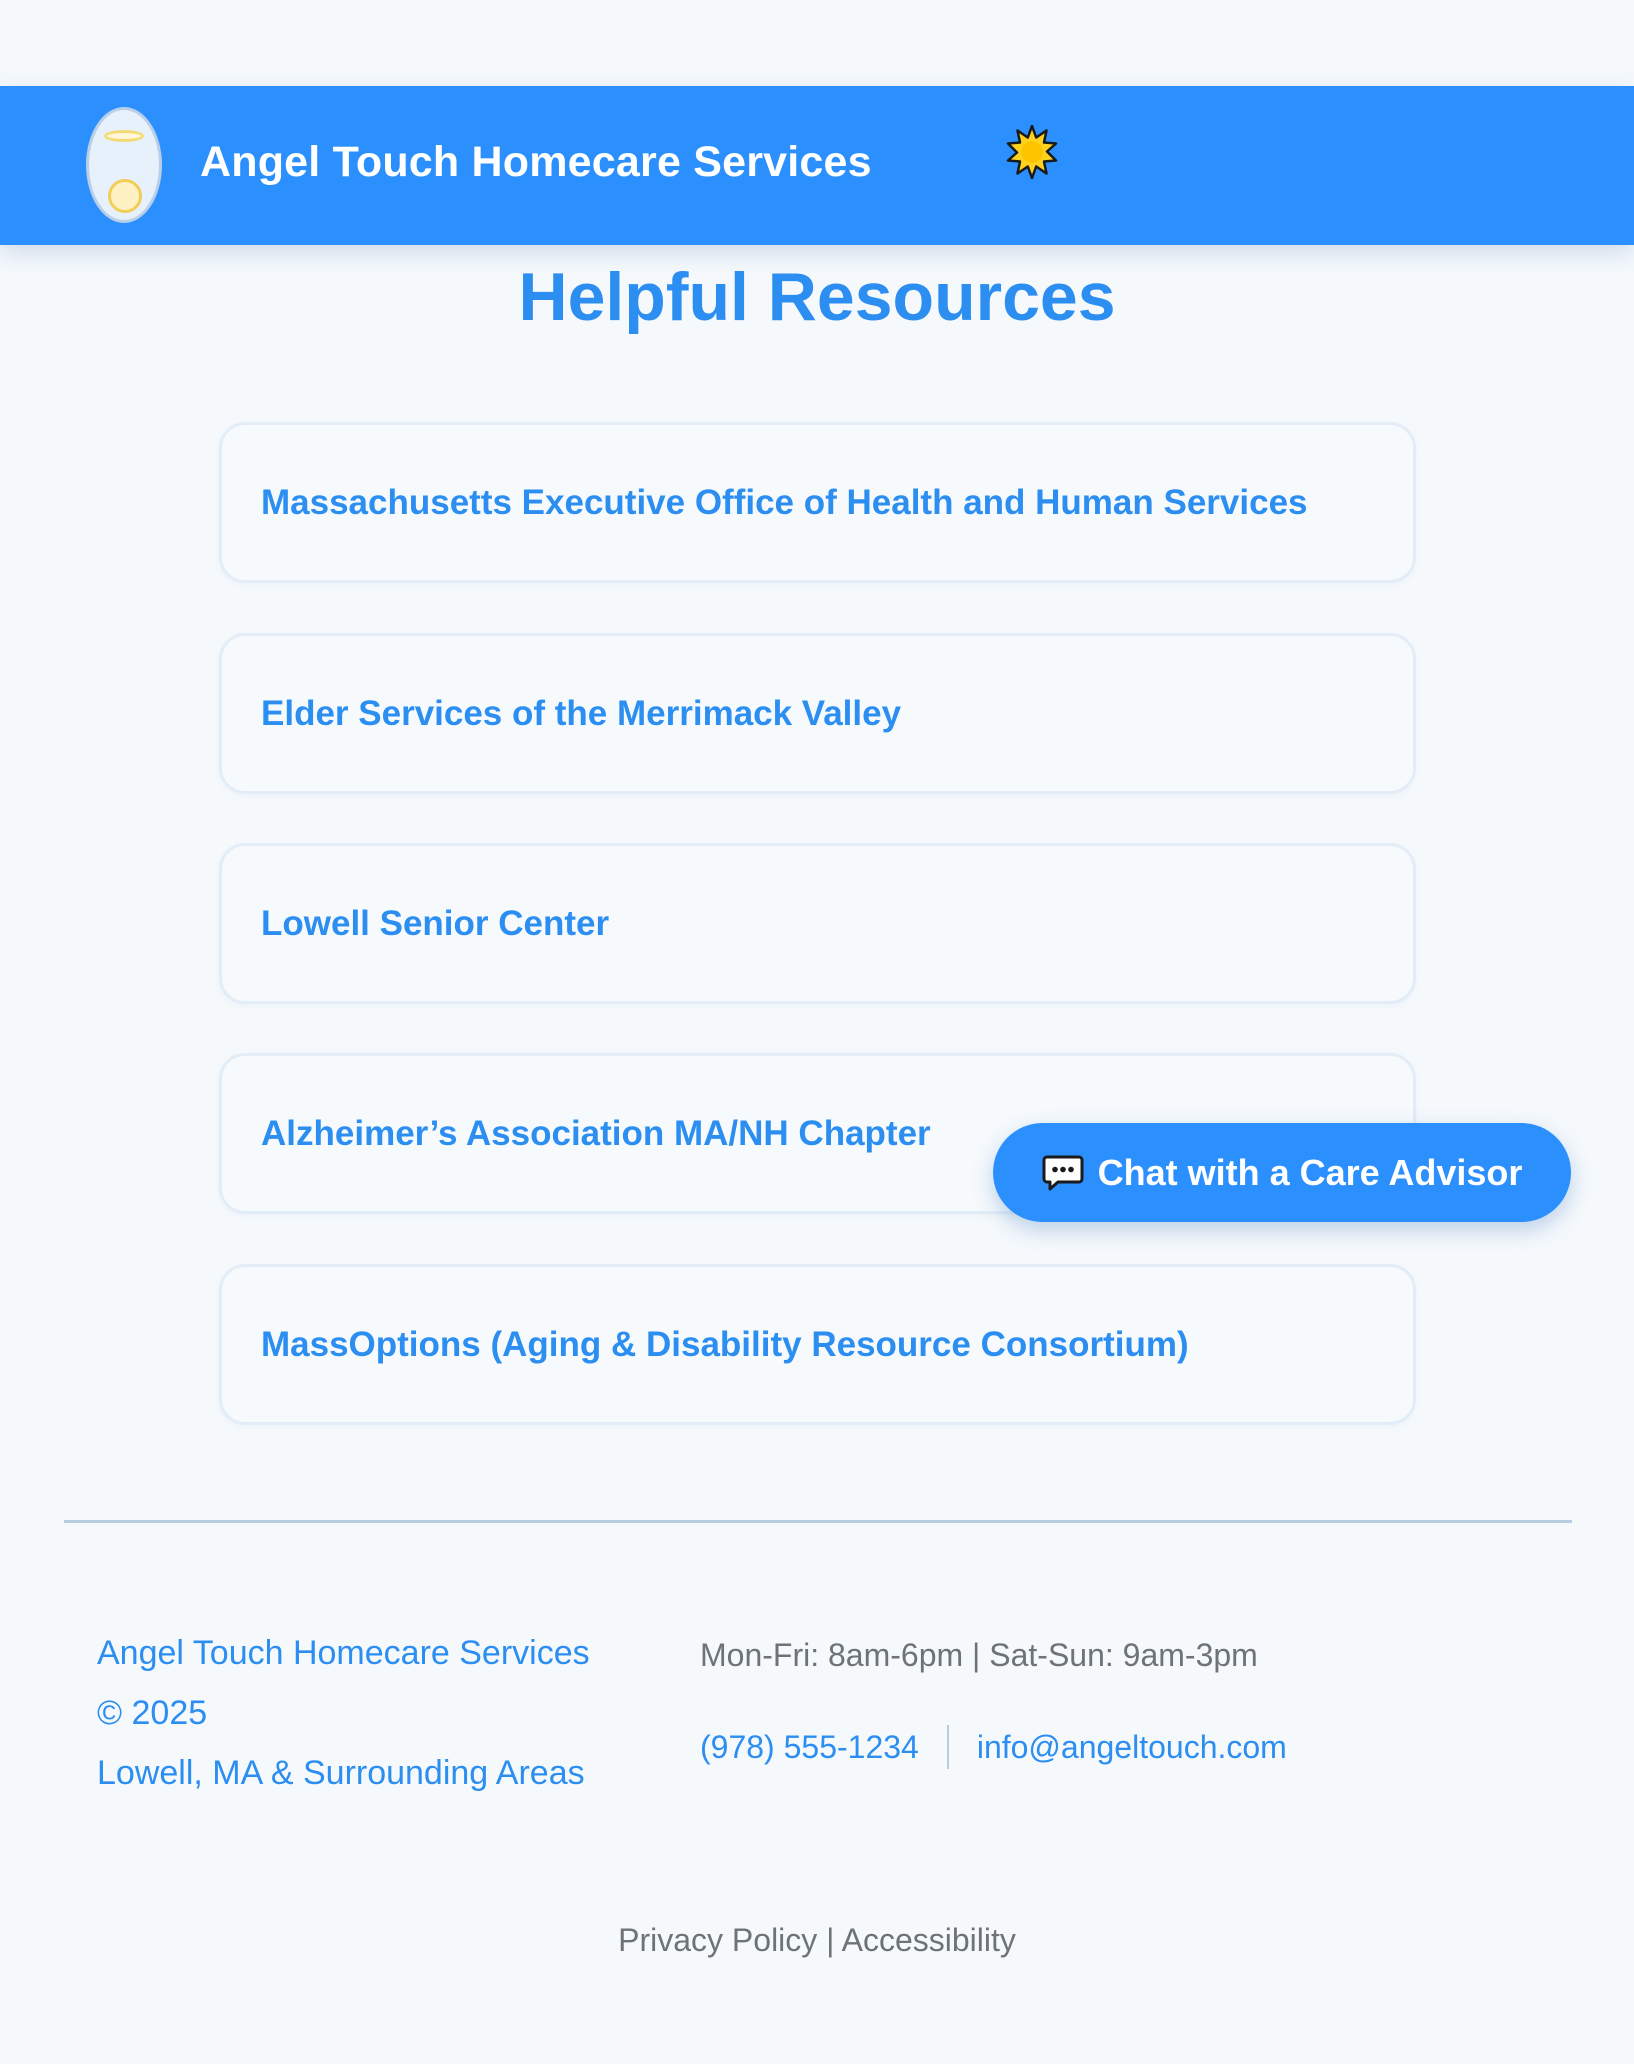  I want to click on resource-link-alzheimers: Alzheimer’s Association MA/NH Chapter, so click(596, 1133).